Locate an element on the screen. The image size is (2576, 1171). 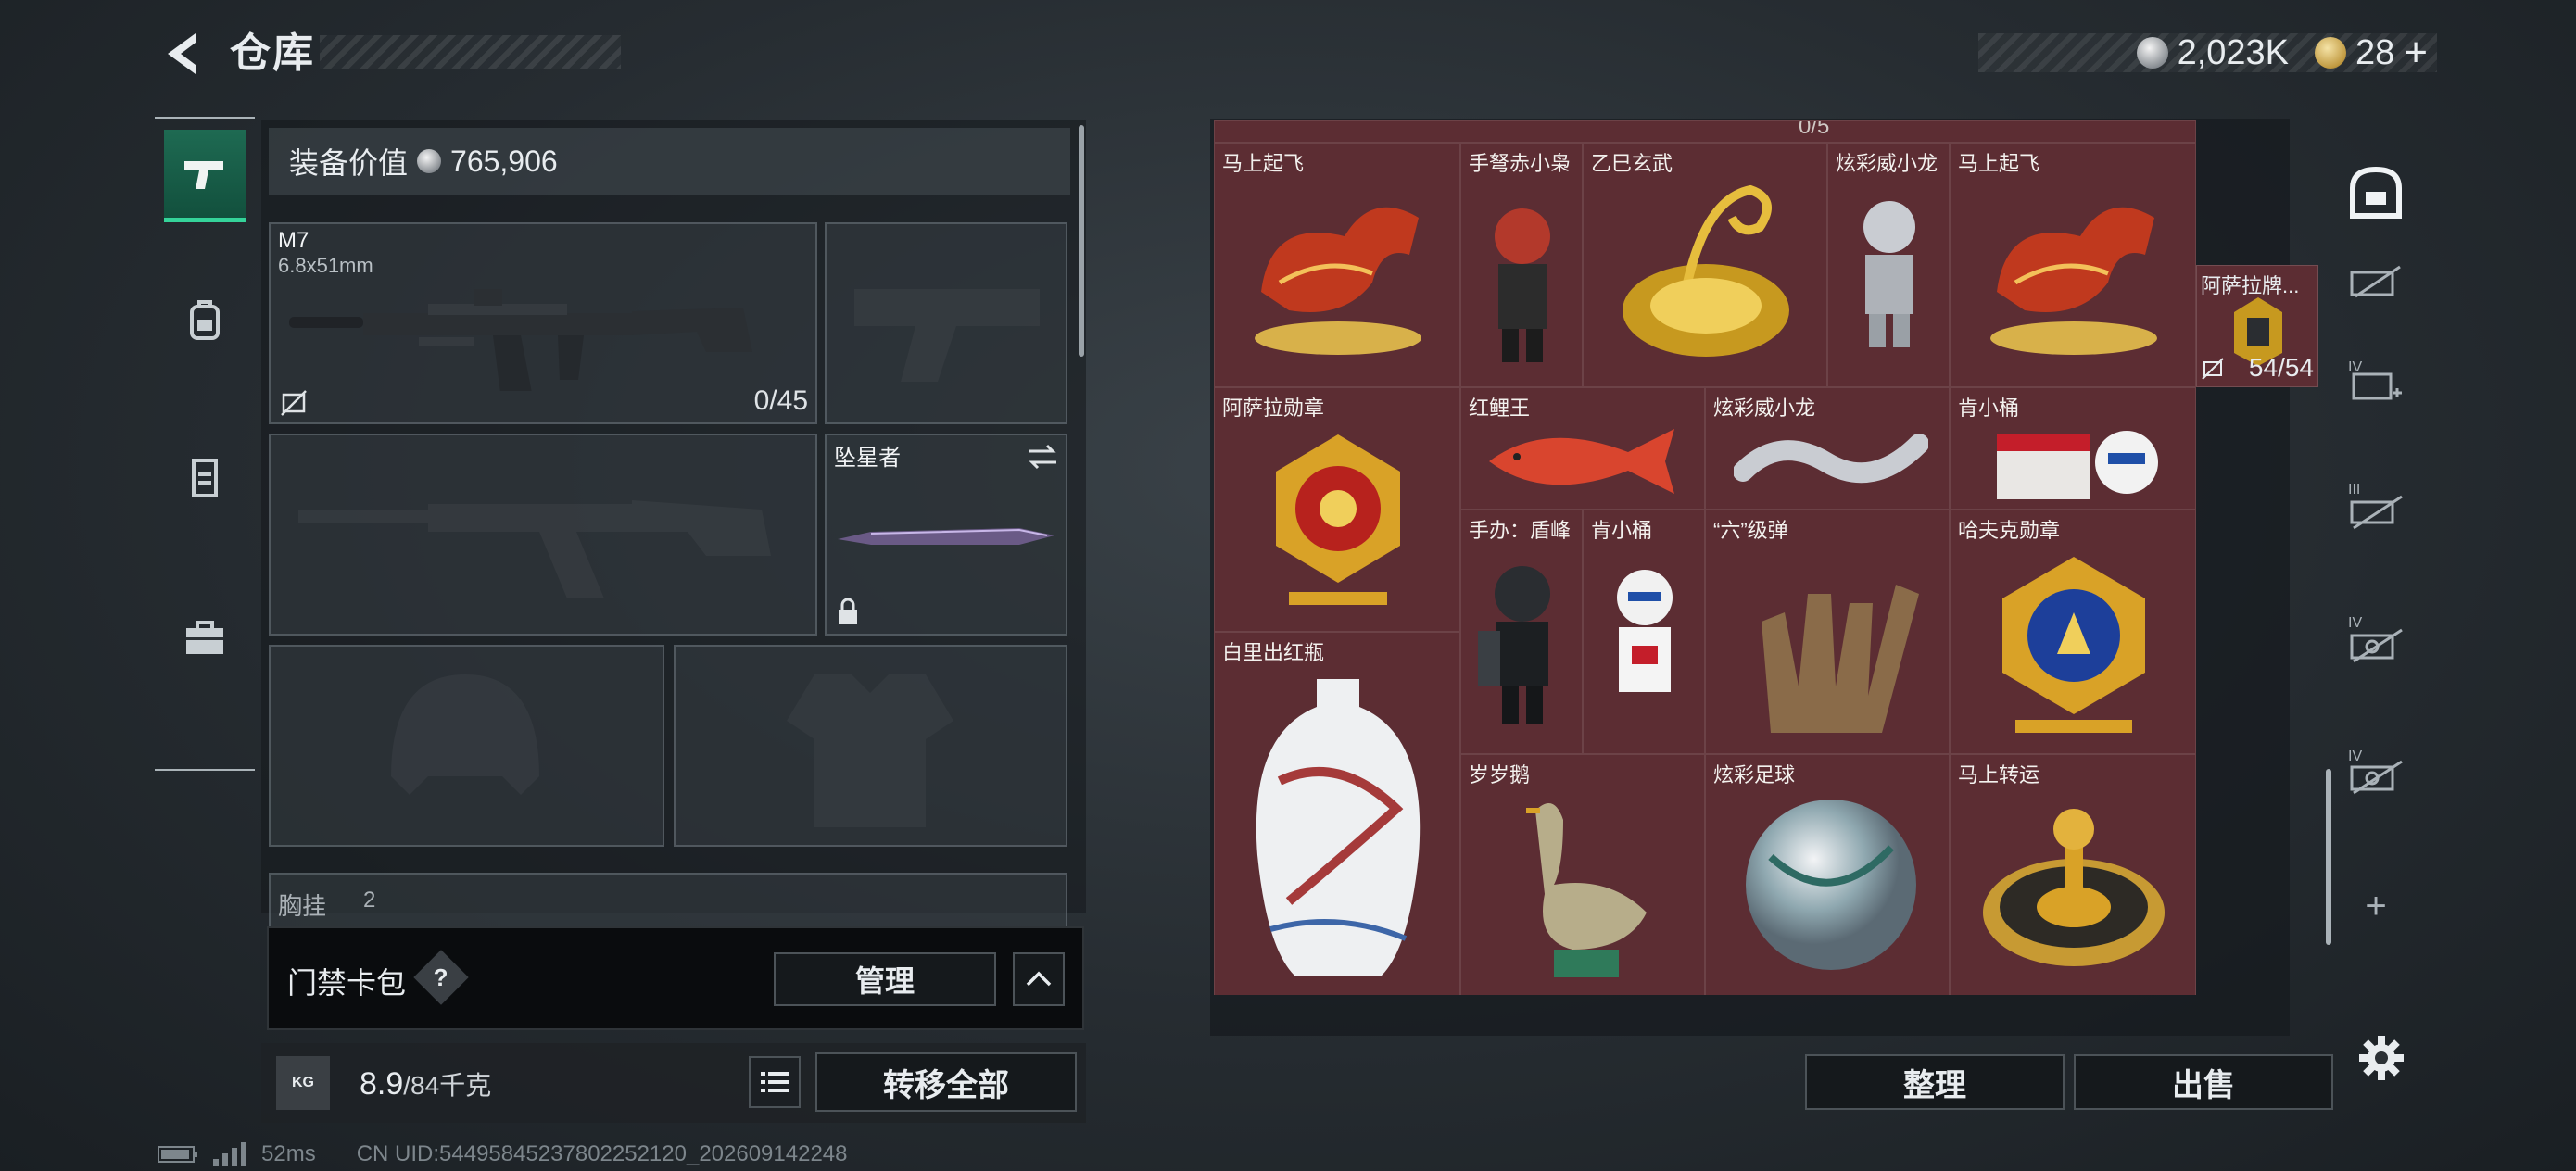
inventory-item: 手弩赤小枭 is located at coordinates (1521, 265).